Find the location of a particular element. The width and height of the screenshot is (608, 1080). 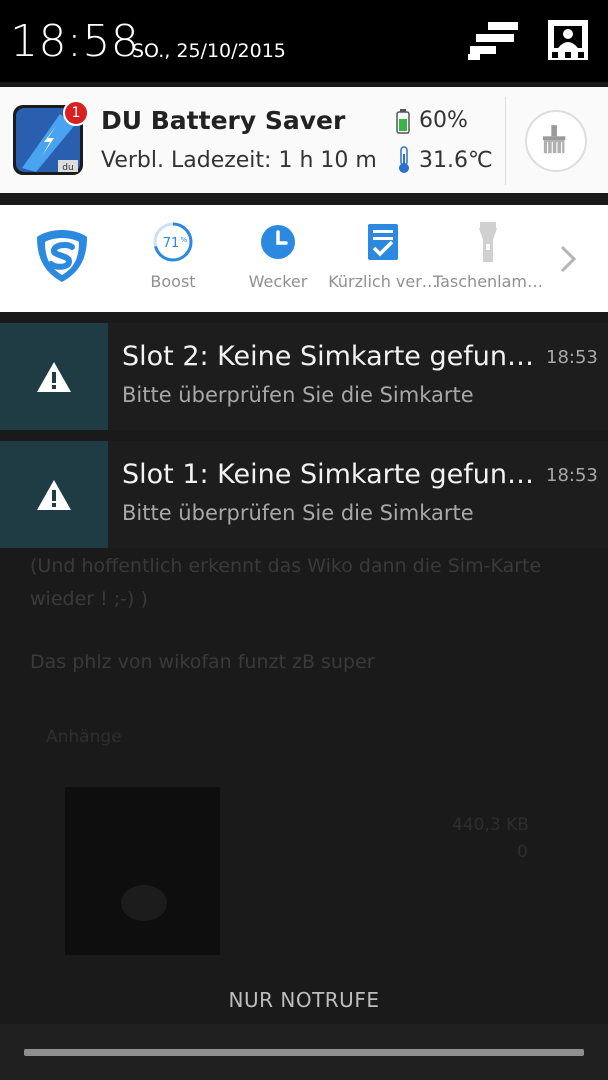

attachment-thumbnail is located at coordinates (142, 871).